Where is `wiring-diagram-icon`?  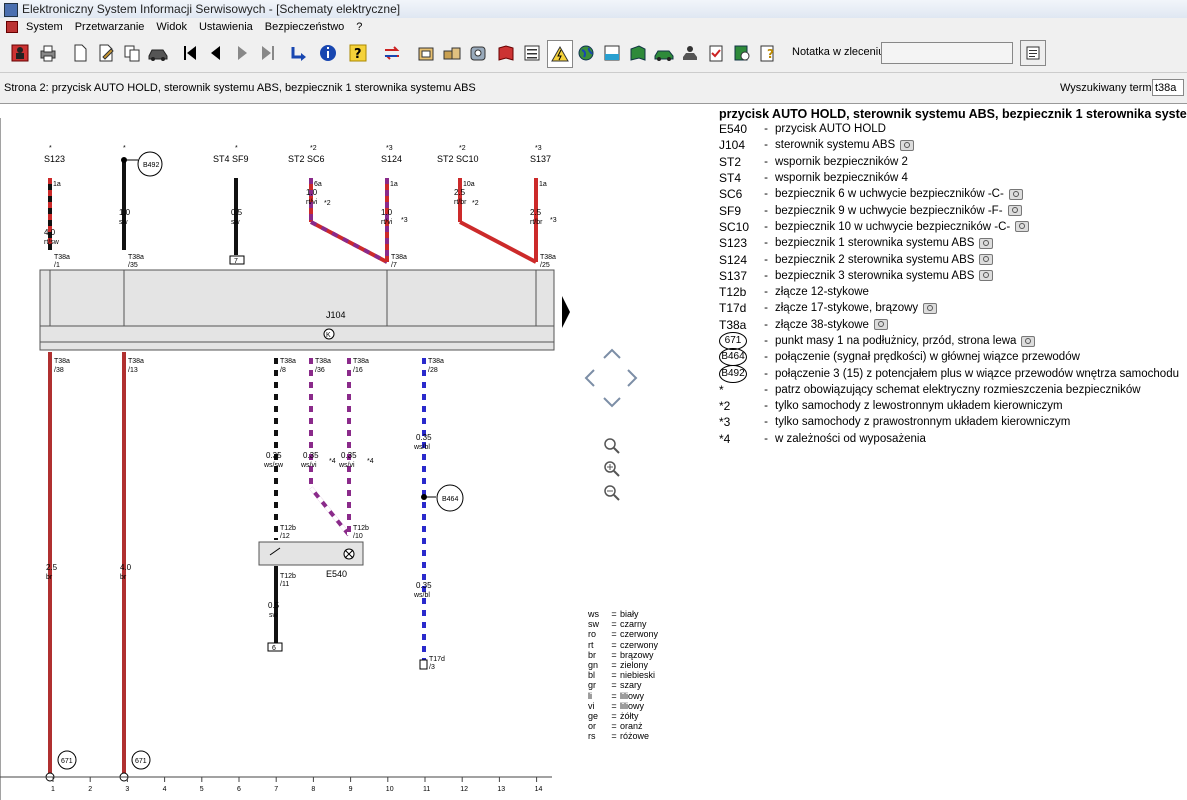
wiring-diagram-icon is located at coordinates (560, 54).